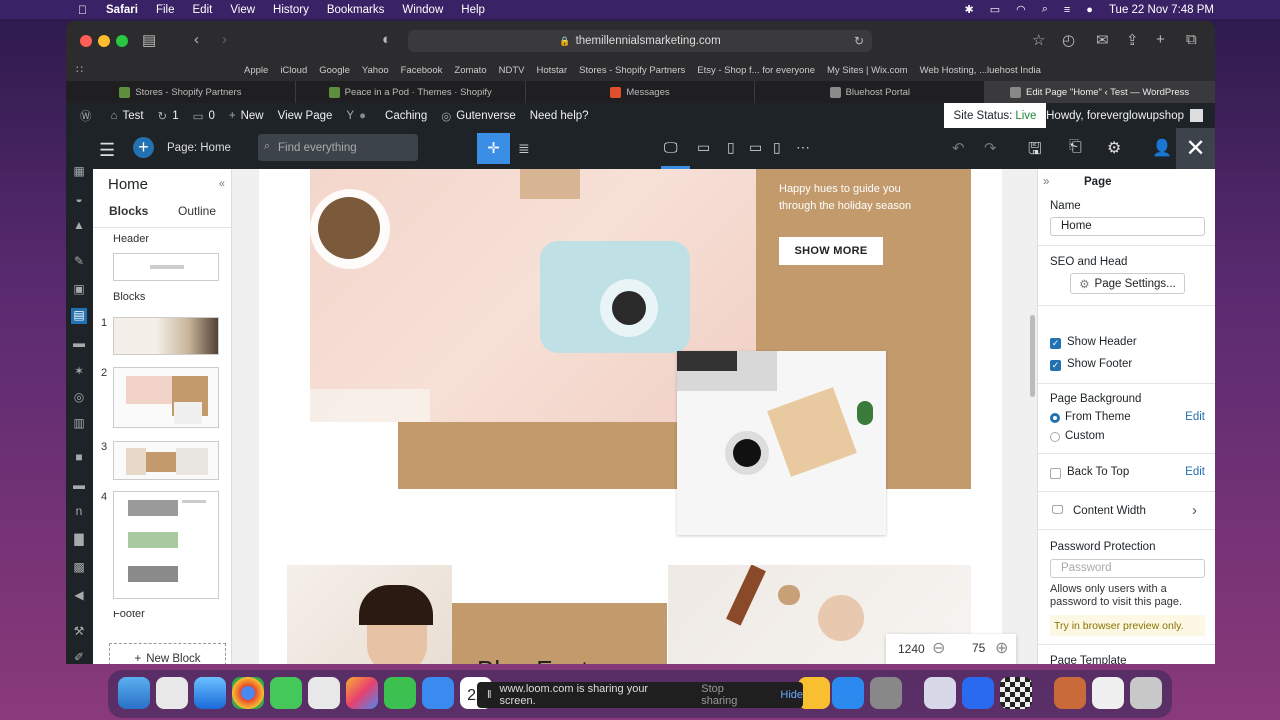 The width and height of the screenshot is (1280, 720). I want to click on chess-icon, so click(1016, 693).